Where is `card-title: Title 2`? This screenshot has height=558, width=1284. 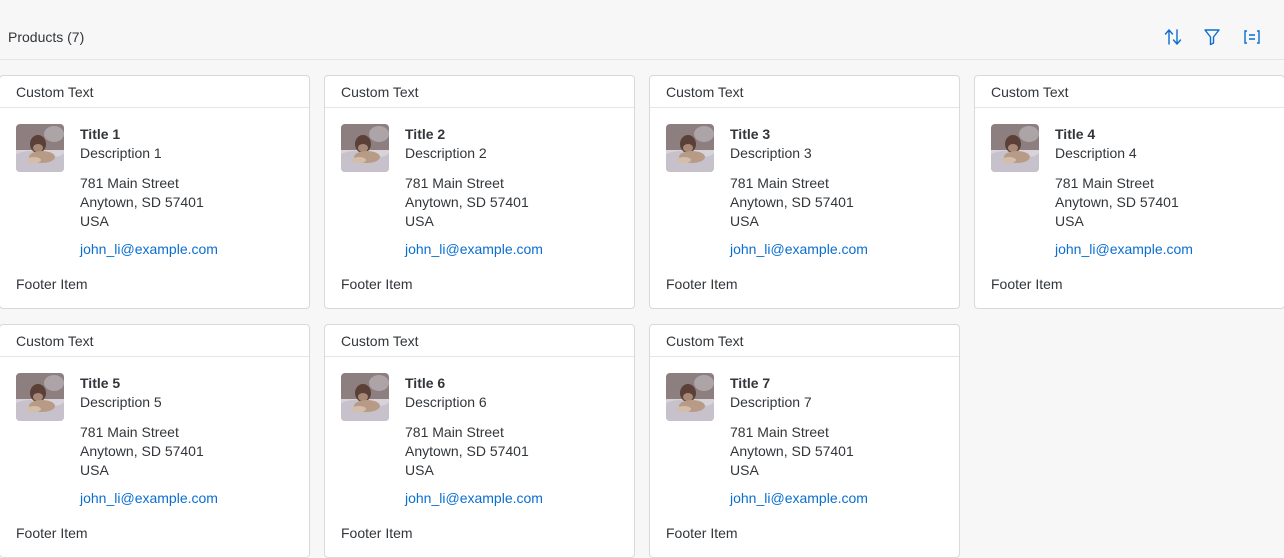
card-title: Title 2 is located at coordinates (425, 134).